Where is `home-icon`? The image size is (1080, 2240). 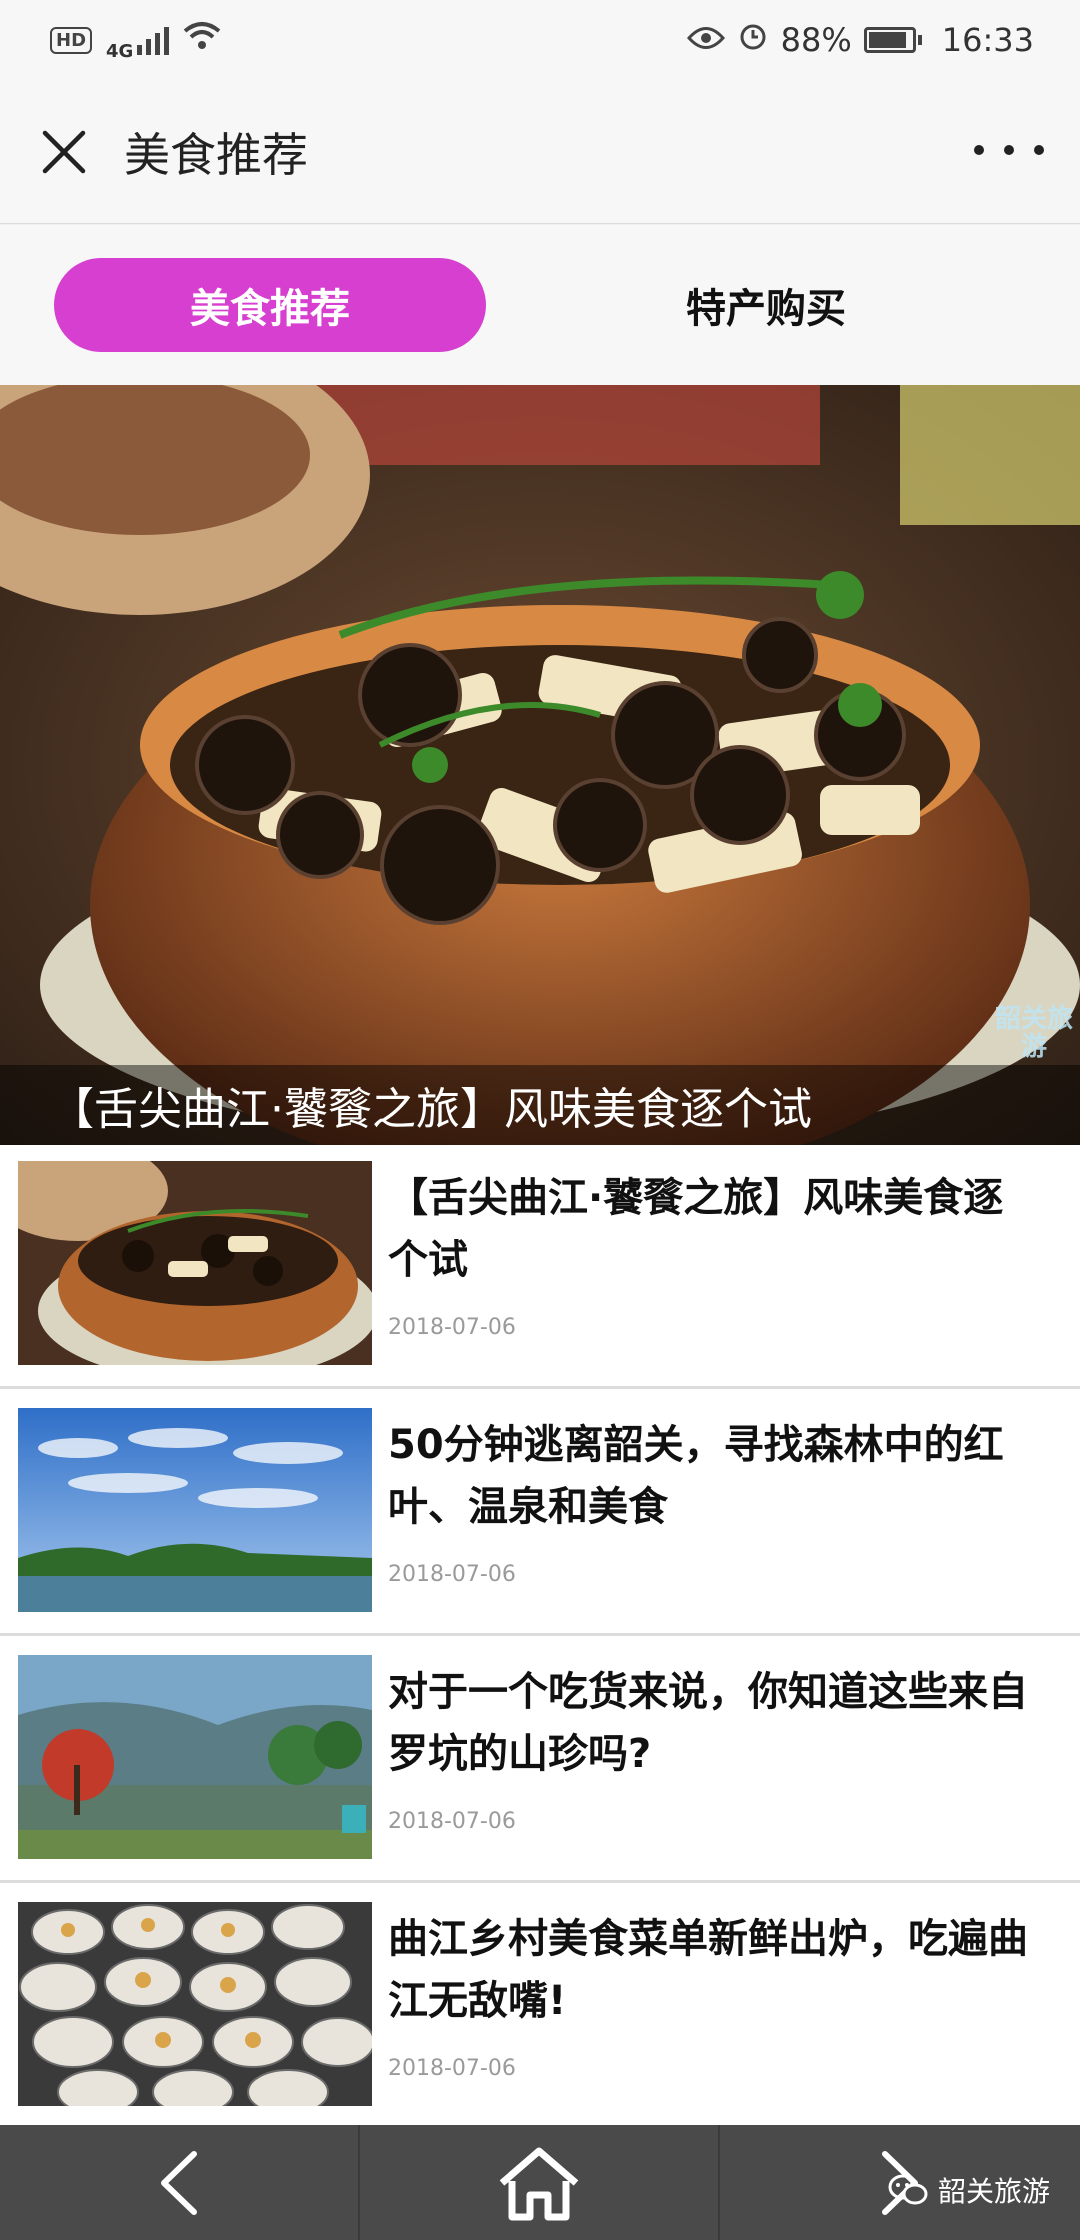
home-icon is located at coordinates (539, 2183).